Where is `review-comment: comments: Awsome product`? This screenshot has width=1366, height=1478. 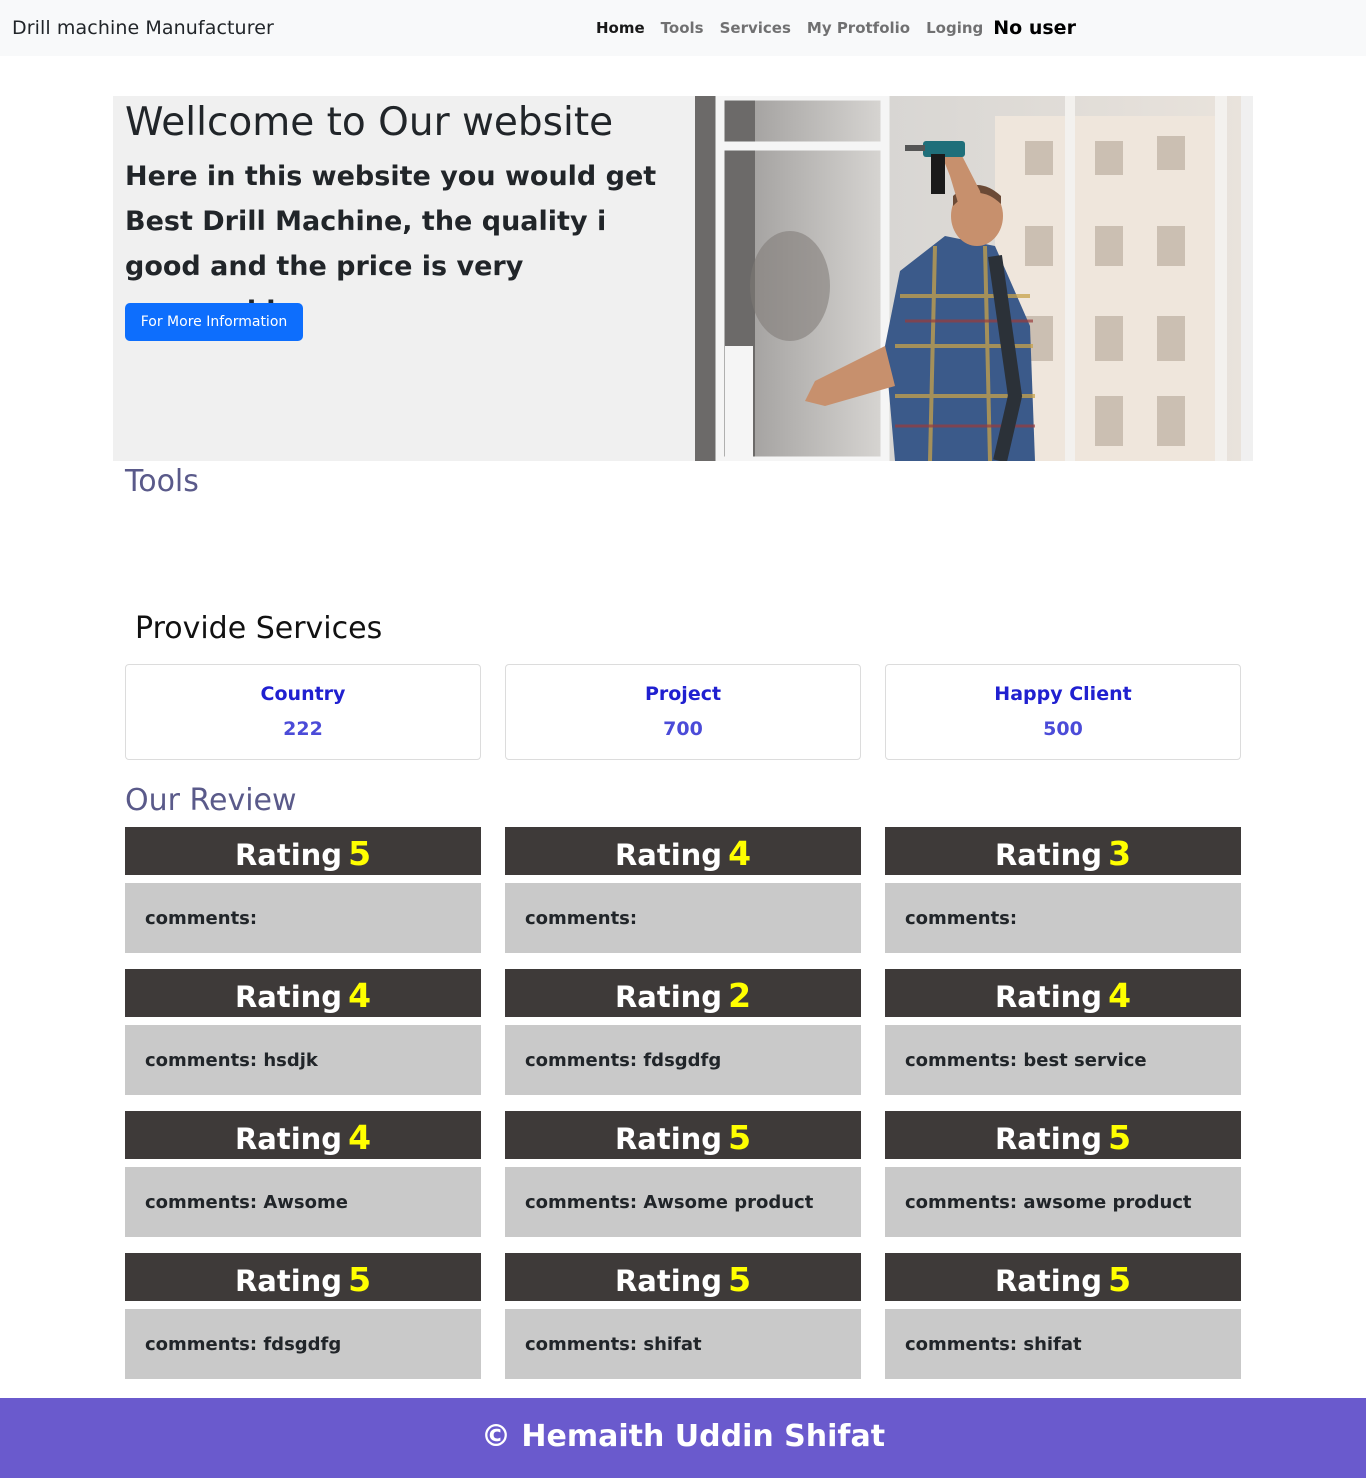
review-comment: comments: Awsome product is located at coordinates (683, 1202).